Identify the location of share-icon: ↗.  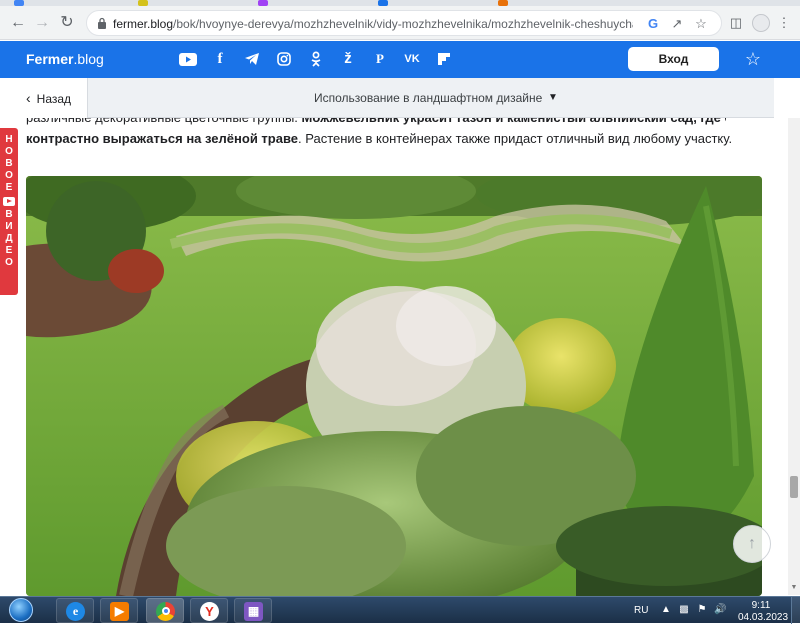
(677, 24).